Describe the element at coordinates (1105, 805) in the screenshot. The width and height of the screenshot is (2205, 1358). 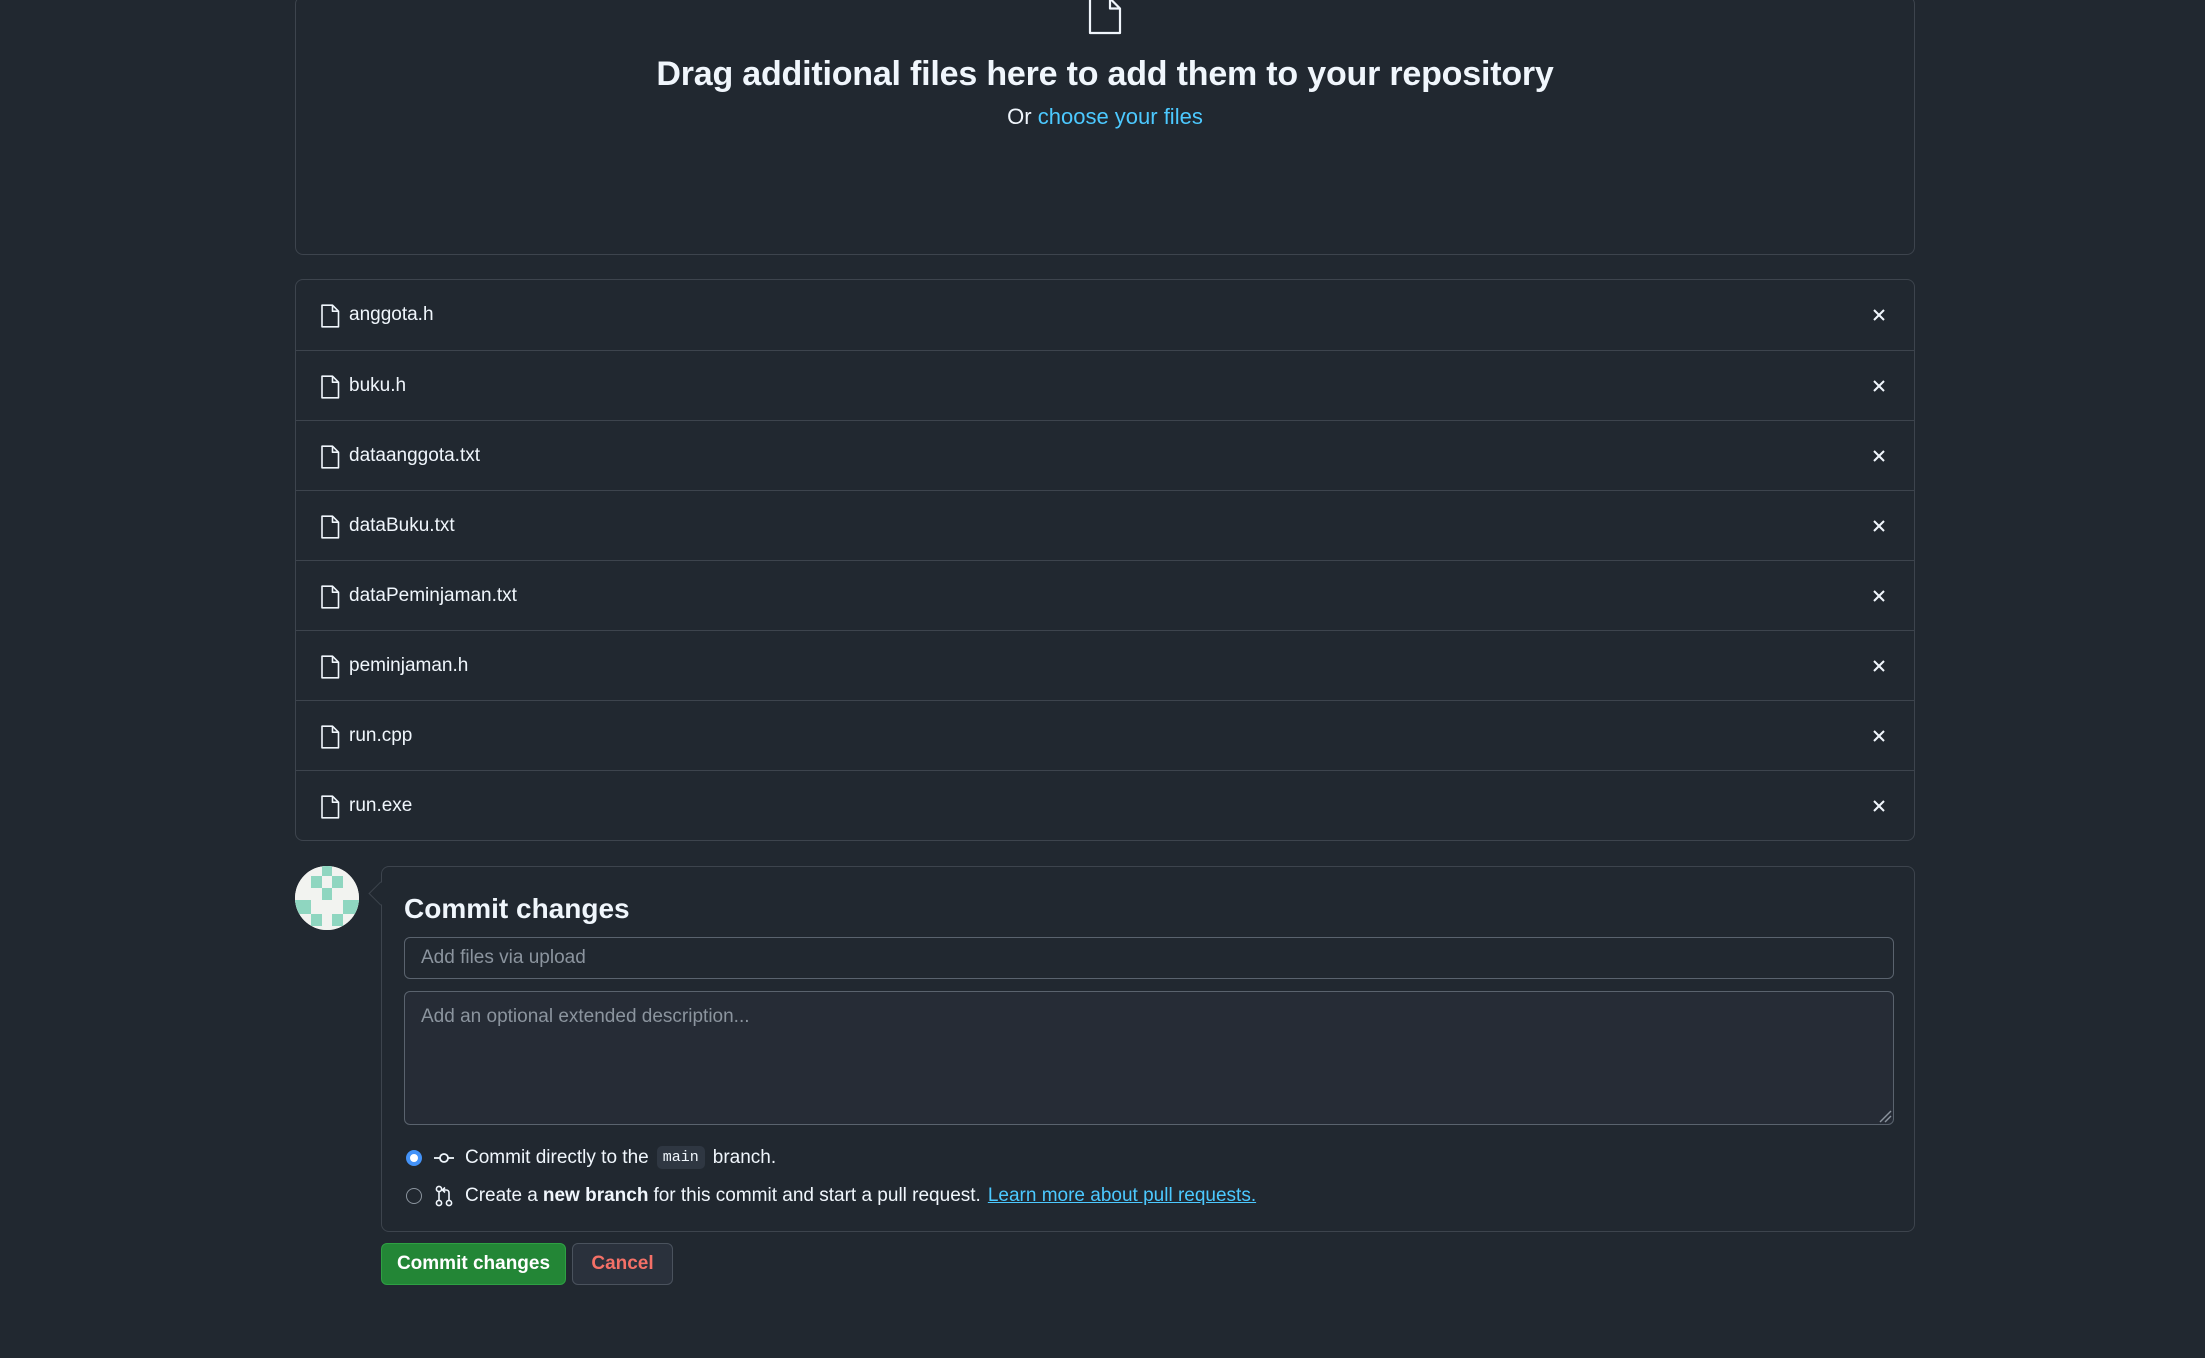
I see `file-row: run.exe` at that location.